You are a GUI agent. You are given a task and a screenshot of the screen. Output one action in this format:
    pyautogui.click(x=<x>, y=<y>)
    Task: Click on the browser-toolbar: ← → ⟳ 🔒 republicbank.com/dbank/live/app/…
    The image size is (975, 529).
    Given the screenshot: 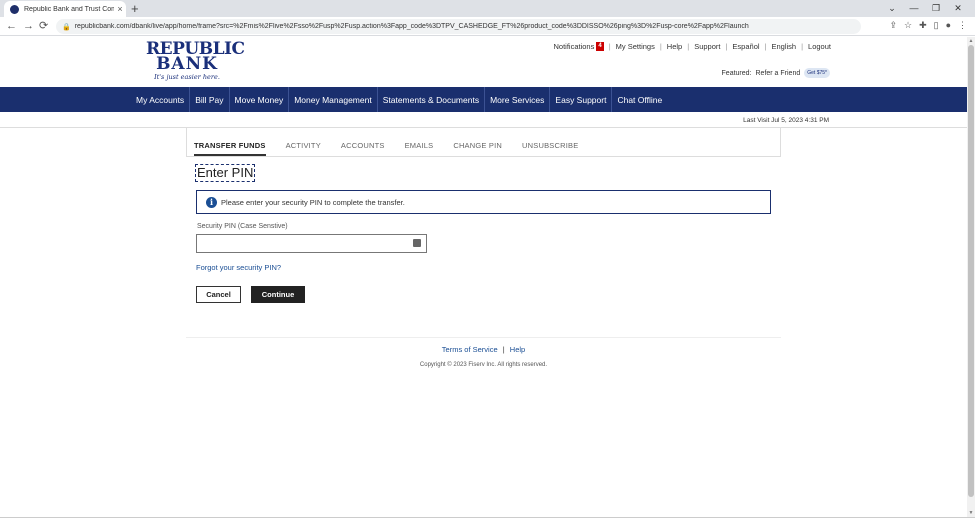 What is the action you would take?
    pyautogui.click(x=487, y=26)
    